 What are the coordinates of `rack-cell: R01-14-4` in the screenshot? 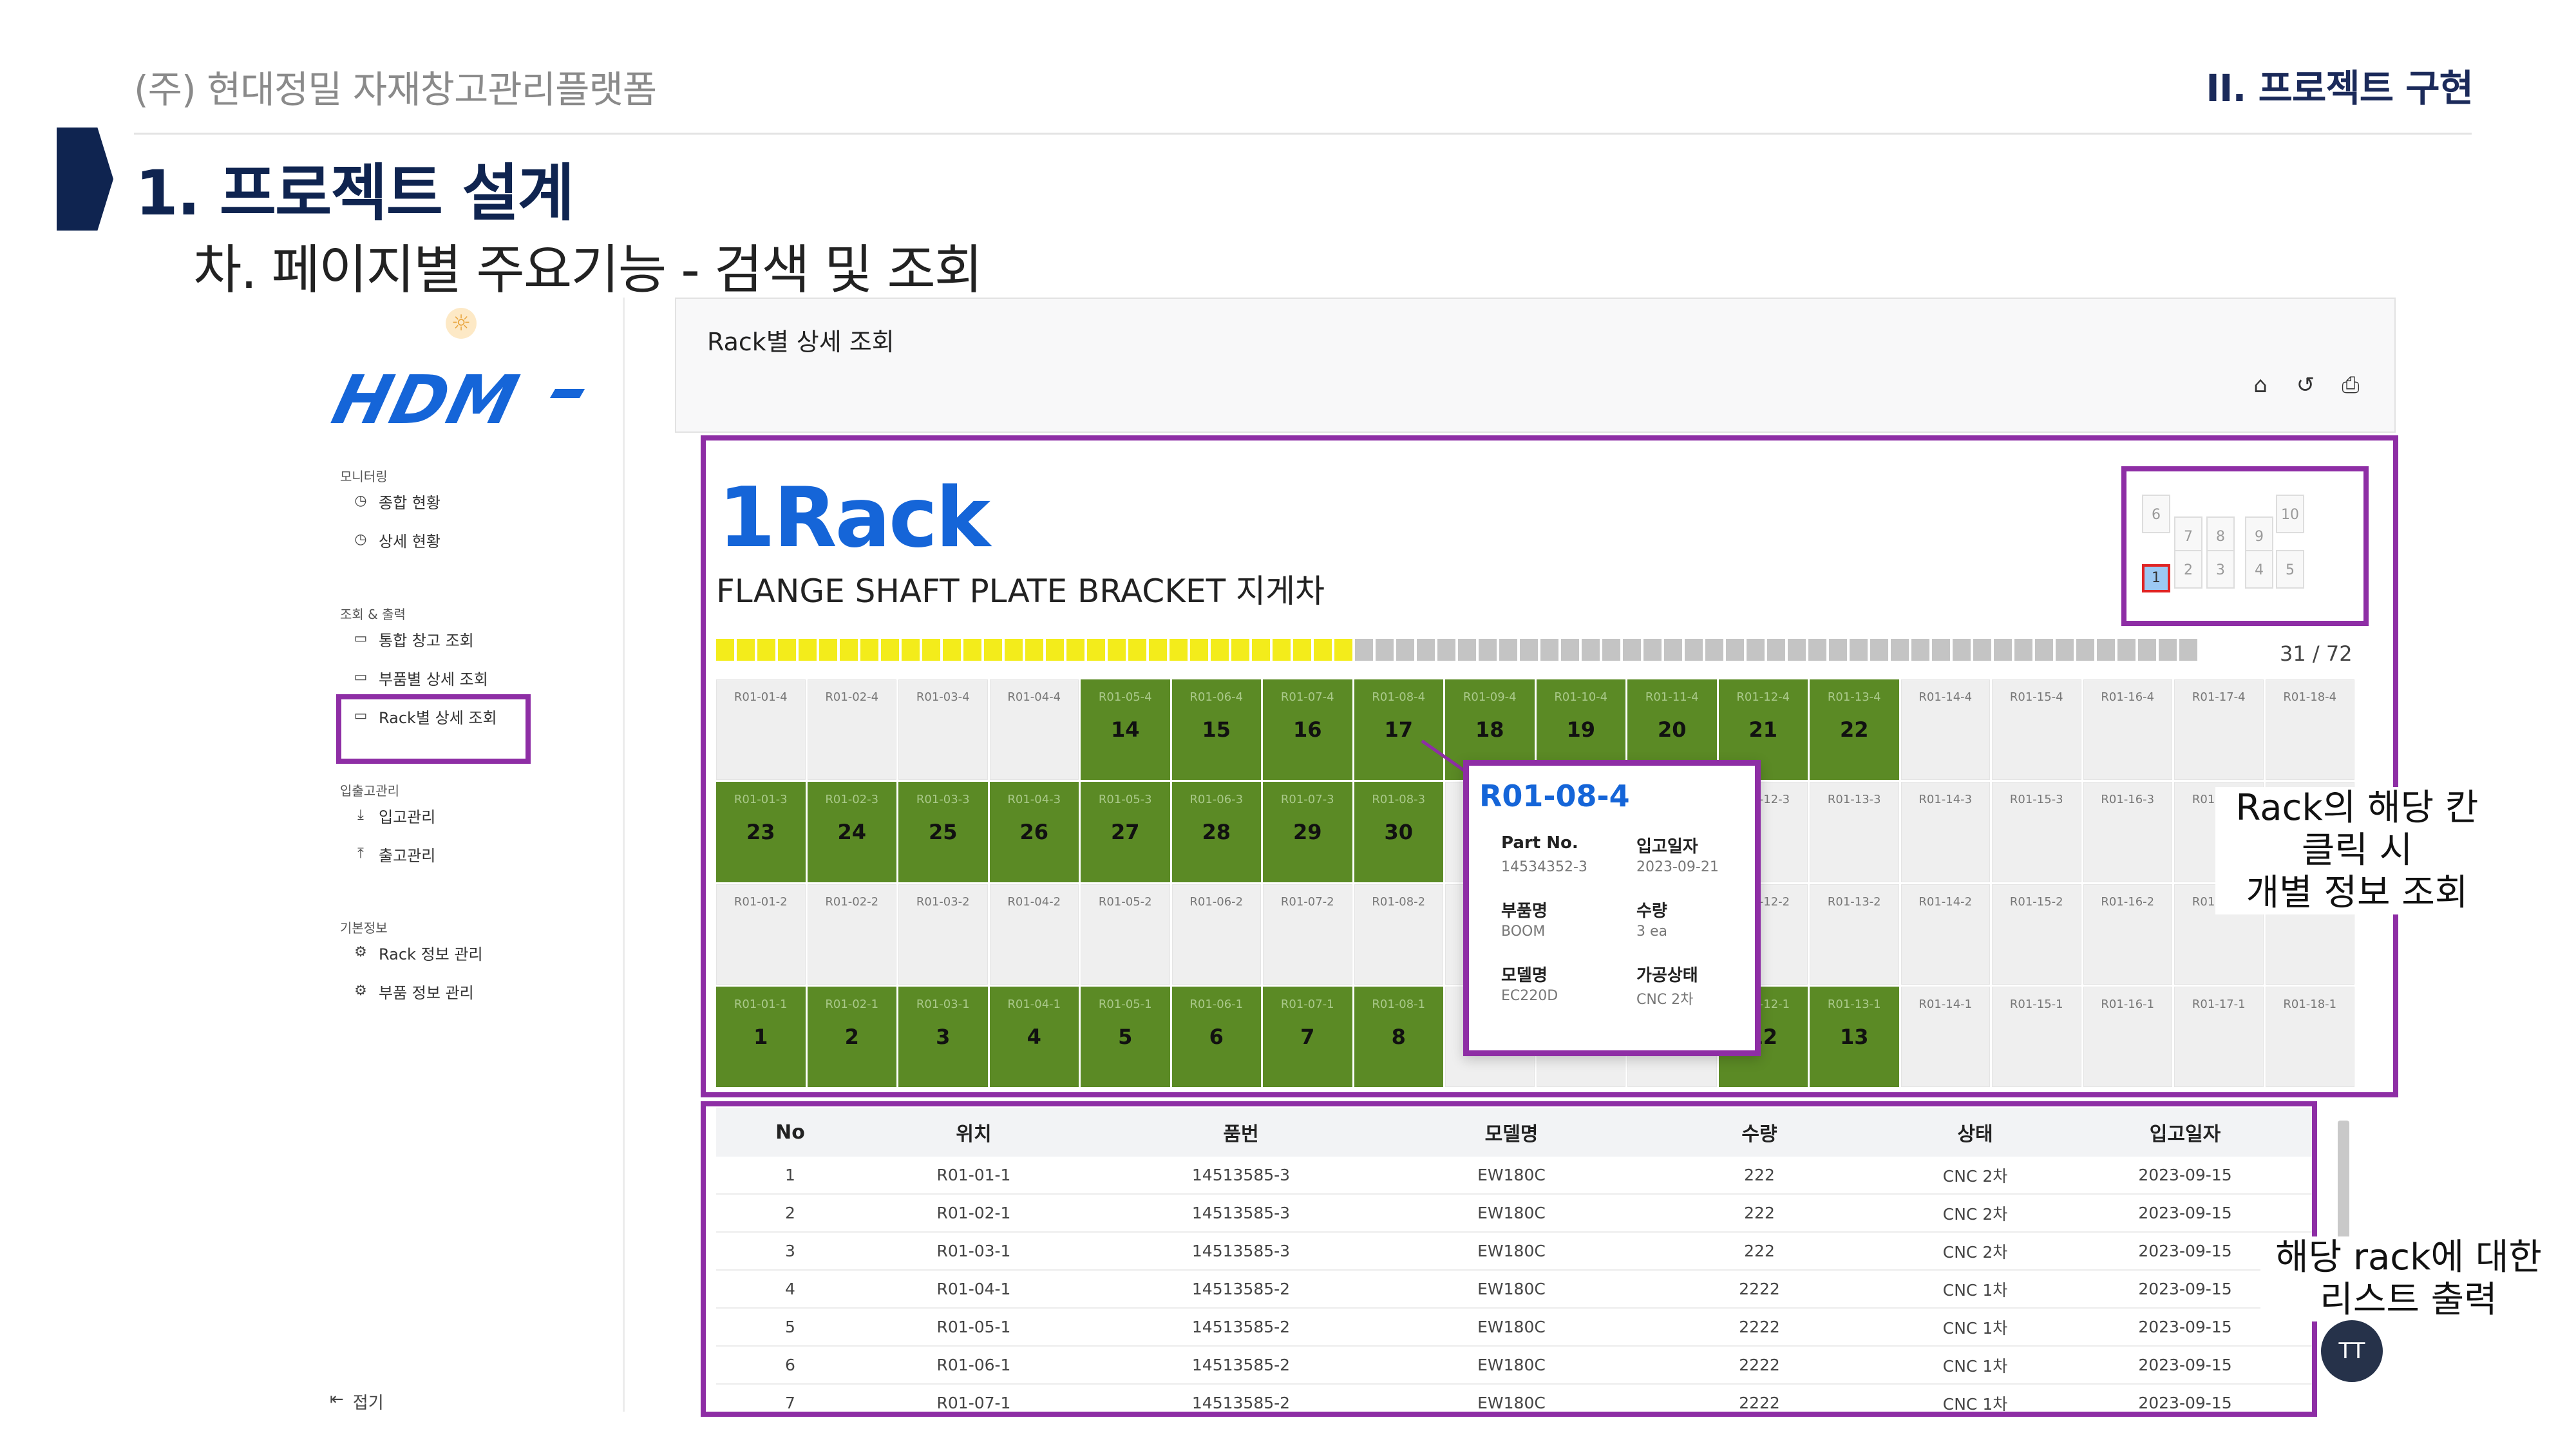 It's located at (1945, 729).